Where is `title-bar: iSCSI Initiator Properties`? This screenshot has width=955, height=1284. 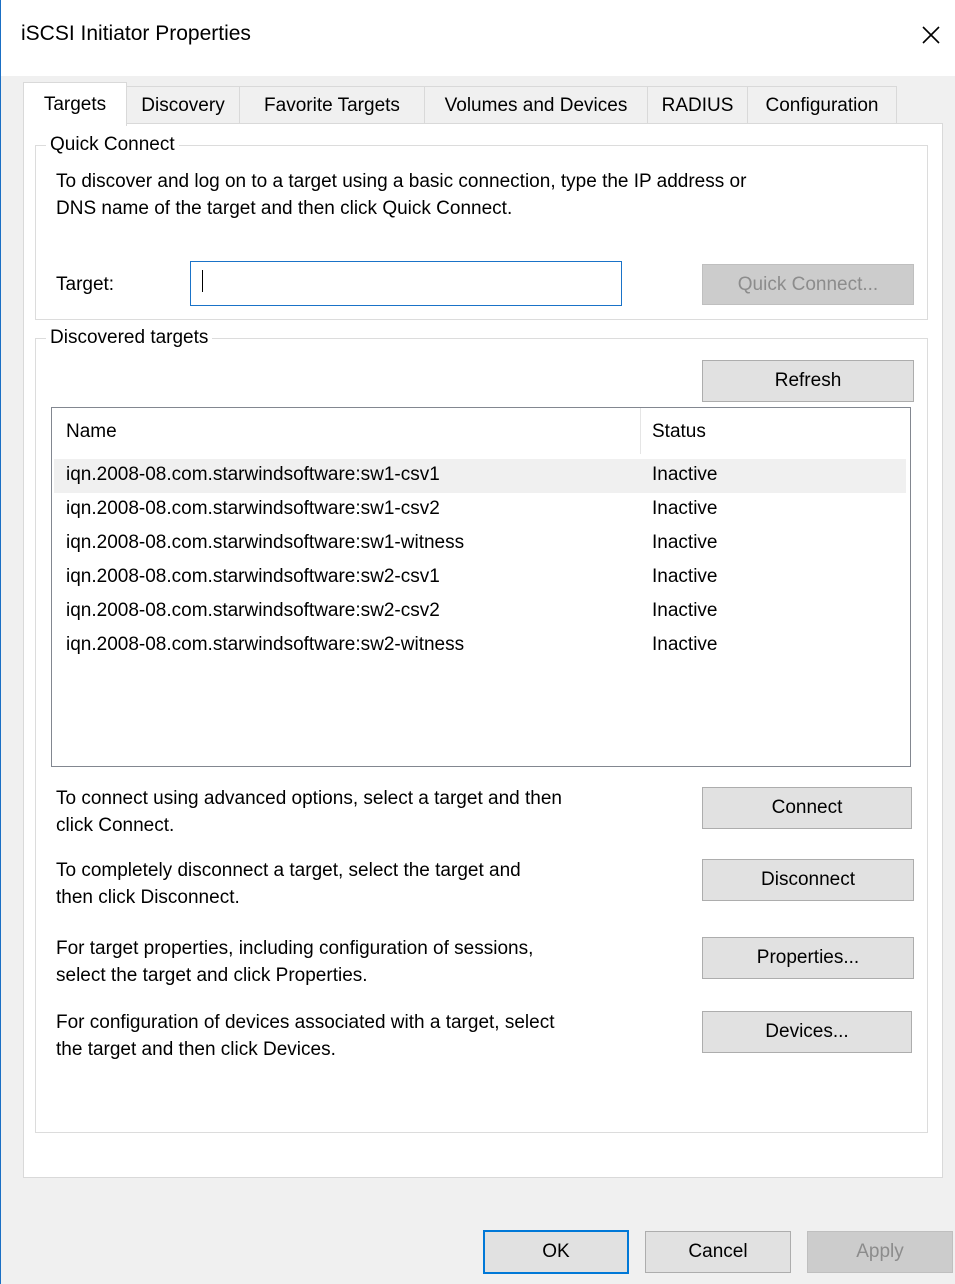
title-bar: iSCSI Initiator Properties is located at coordinates (478, 38).